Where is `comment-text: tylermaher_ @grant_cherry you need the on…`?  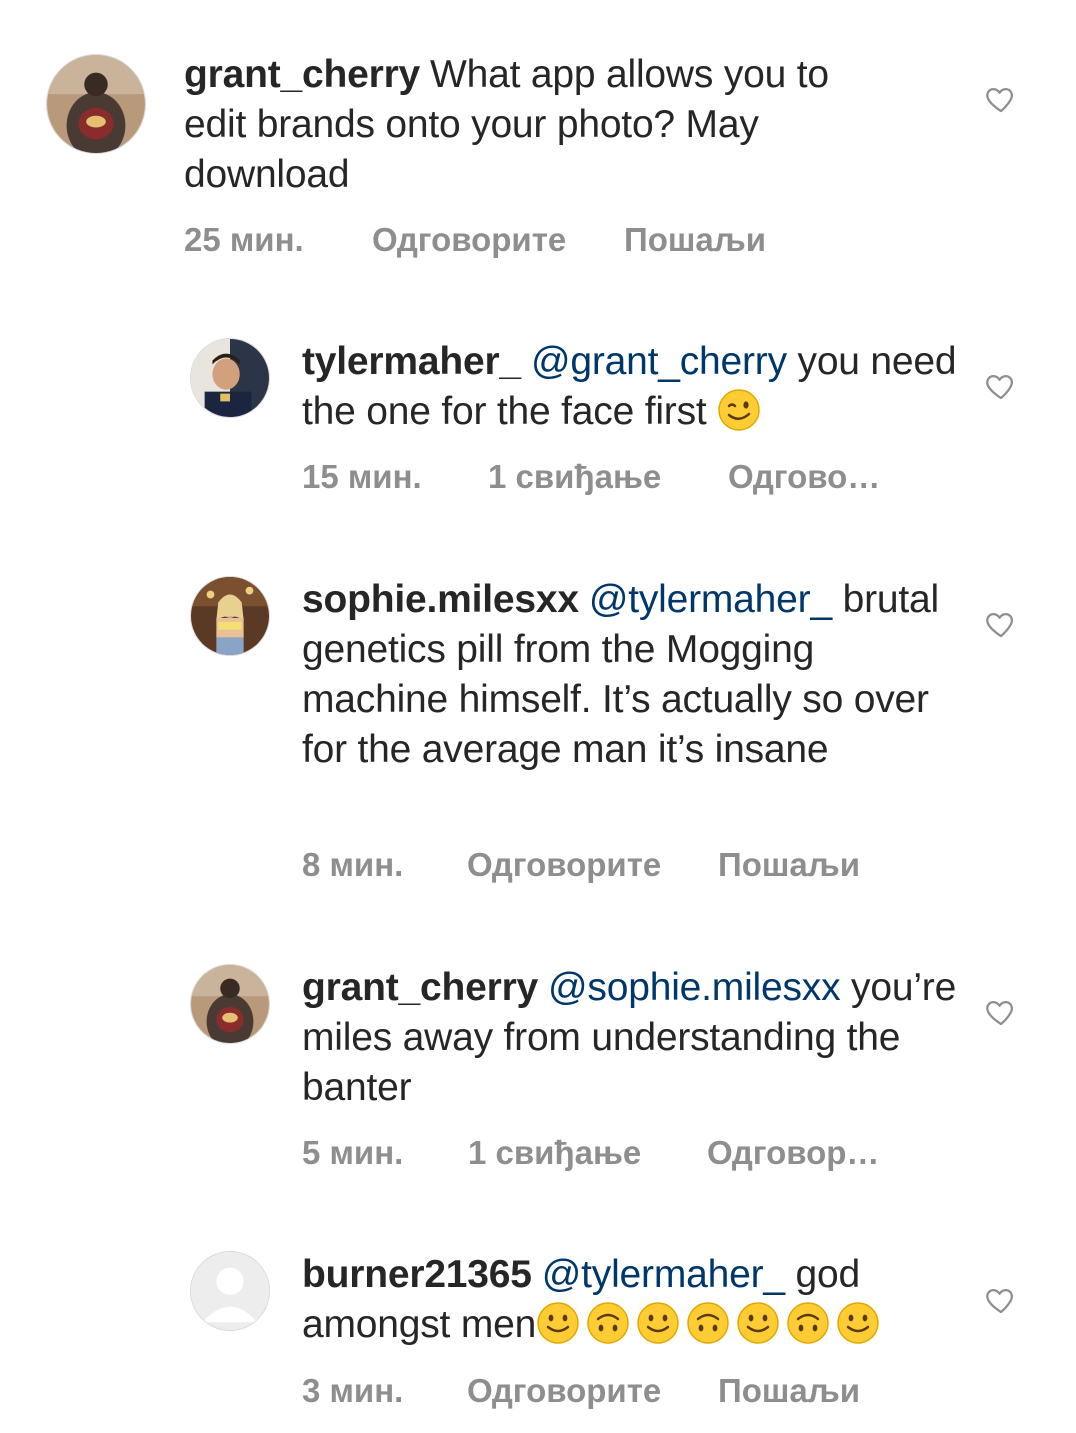
comment-text: tylermaher_ @grant_cherry you need the on… is located at coordinates (632, 387).